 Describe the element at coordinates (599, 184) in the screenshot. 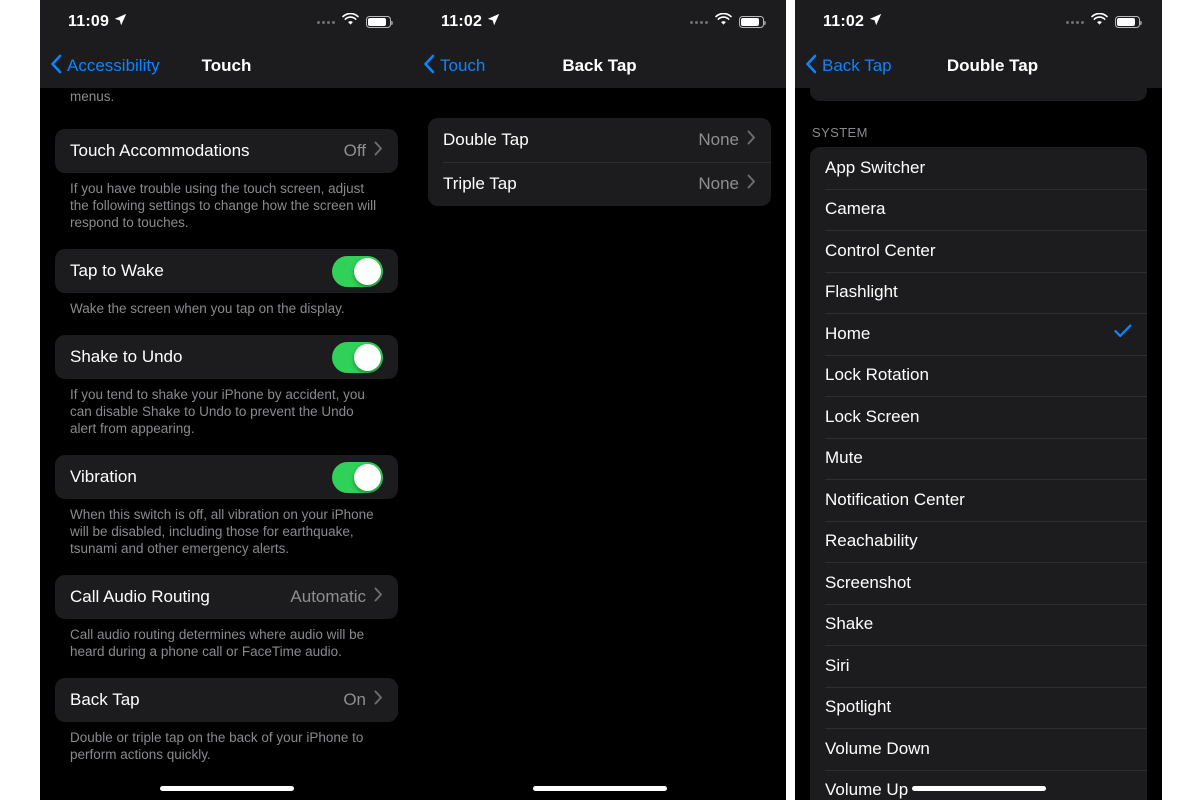

I see `row-triple-tap: Triple Tap None` at that location.